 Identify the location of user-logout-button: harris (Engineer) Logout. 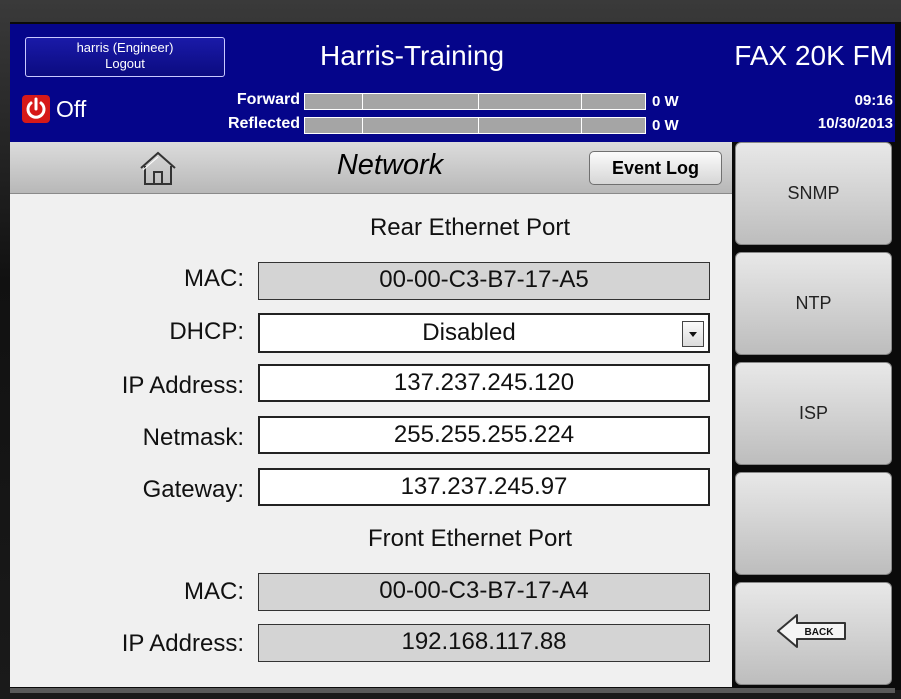
(125, 57).